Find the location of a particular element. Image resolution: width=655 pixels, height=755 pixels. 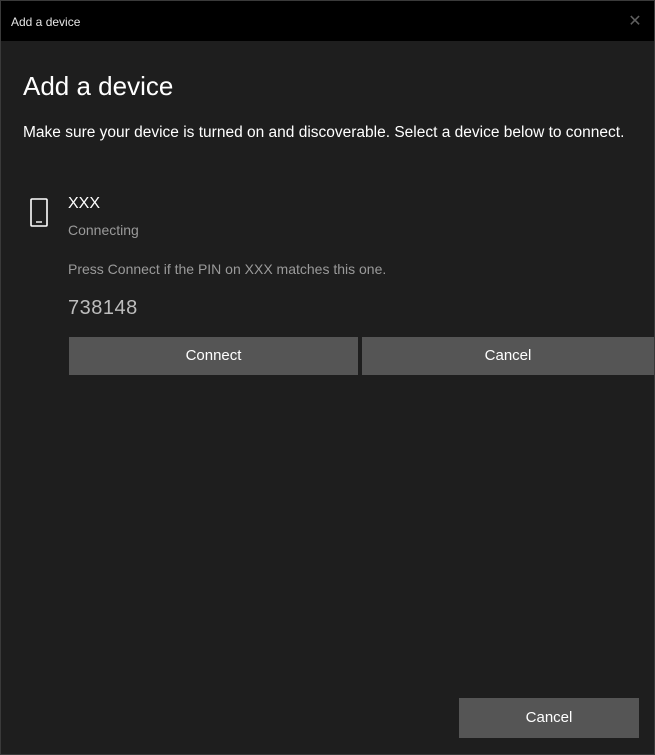

connect-button: Connect is located at coordinates (213, 356).